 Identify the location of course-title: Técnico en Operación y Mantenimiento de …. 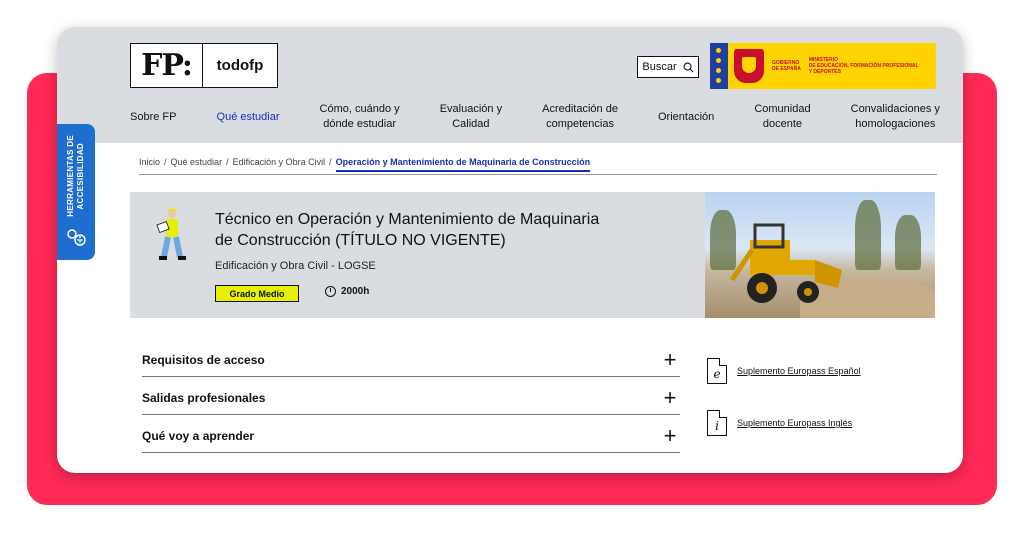
(407, 230).